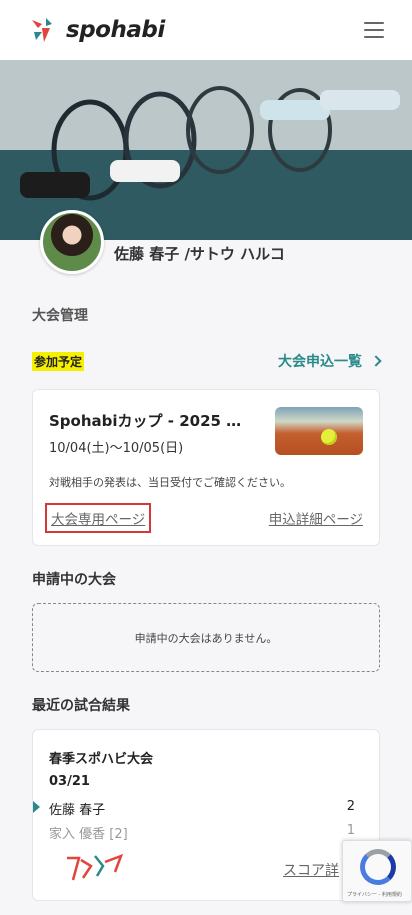  What do you see at coordinates (58, 361) in the screenshot?
I see `upcoming-badge: 参加予定` at bounding box center [58, 361].